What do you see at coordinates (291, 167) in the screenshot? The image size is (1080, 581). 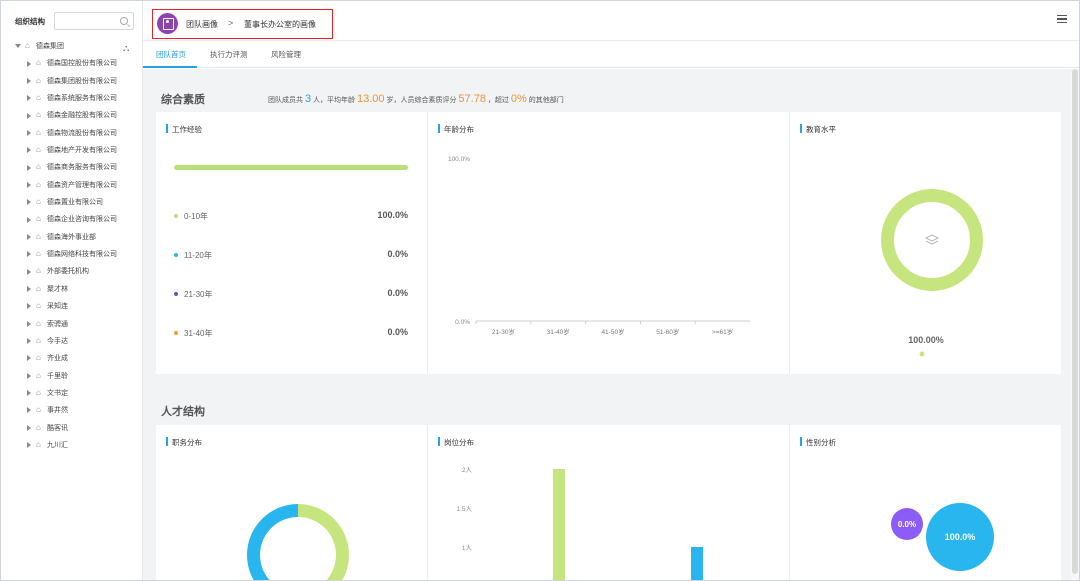 I see `experience-progress-fill` at bounding box center [291, 167].